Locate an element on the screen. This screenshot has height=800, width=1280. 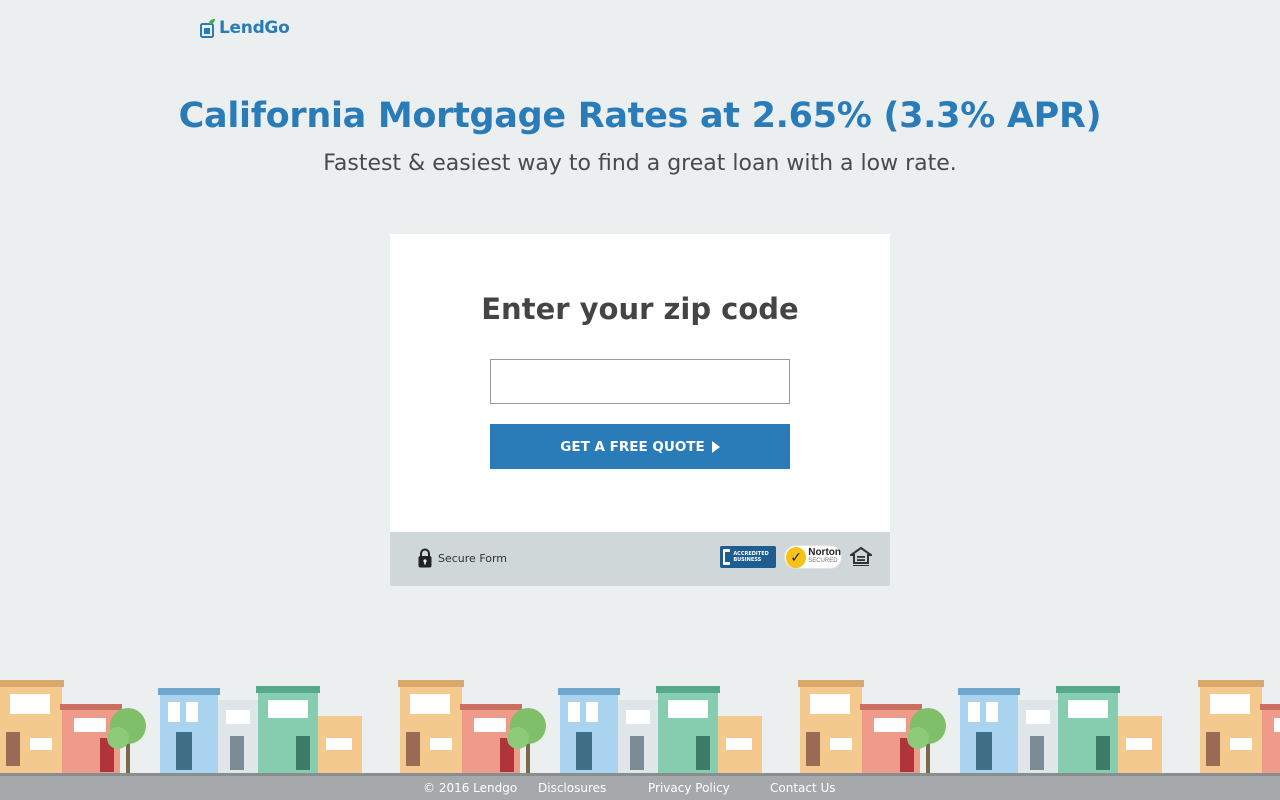
houses-illustration is located at coordinates (640, 728).